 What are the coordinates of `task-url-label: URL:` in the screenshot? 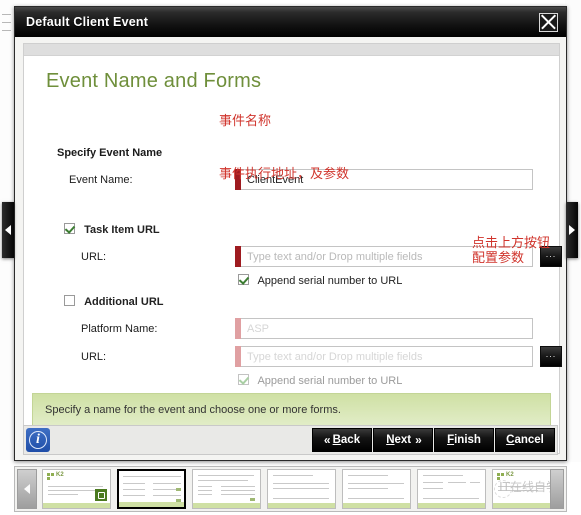 It's located at (94, 257).